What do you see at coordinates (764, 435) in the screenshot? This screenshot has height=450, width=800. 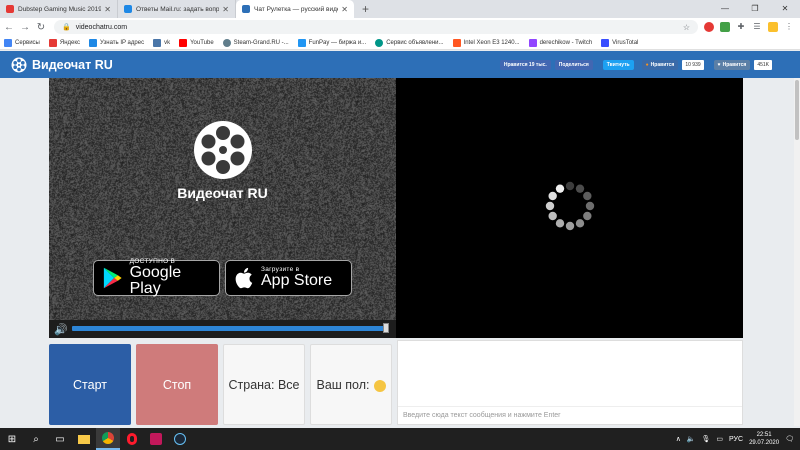 I see `clock-time: 22:51` at bounding box center [764, 435].